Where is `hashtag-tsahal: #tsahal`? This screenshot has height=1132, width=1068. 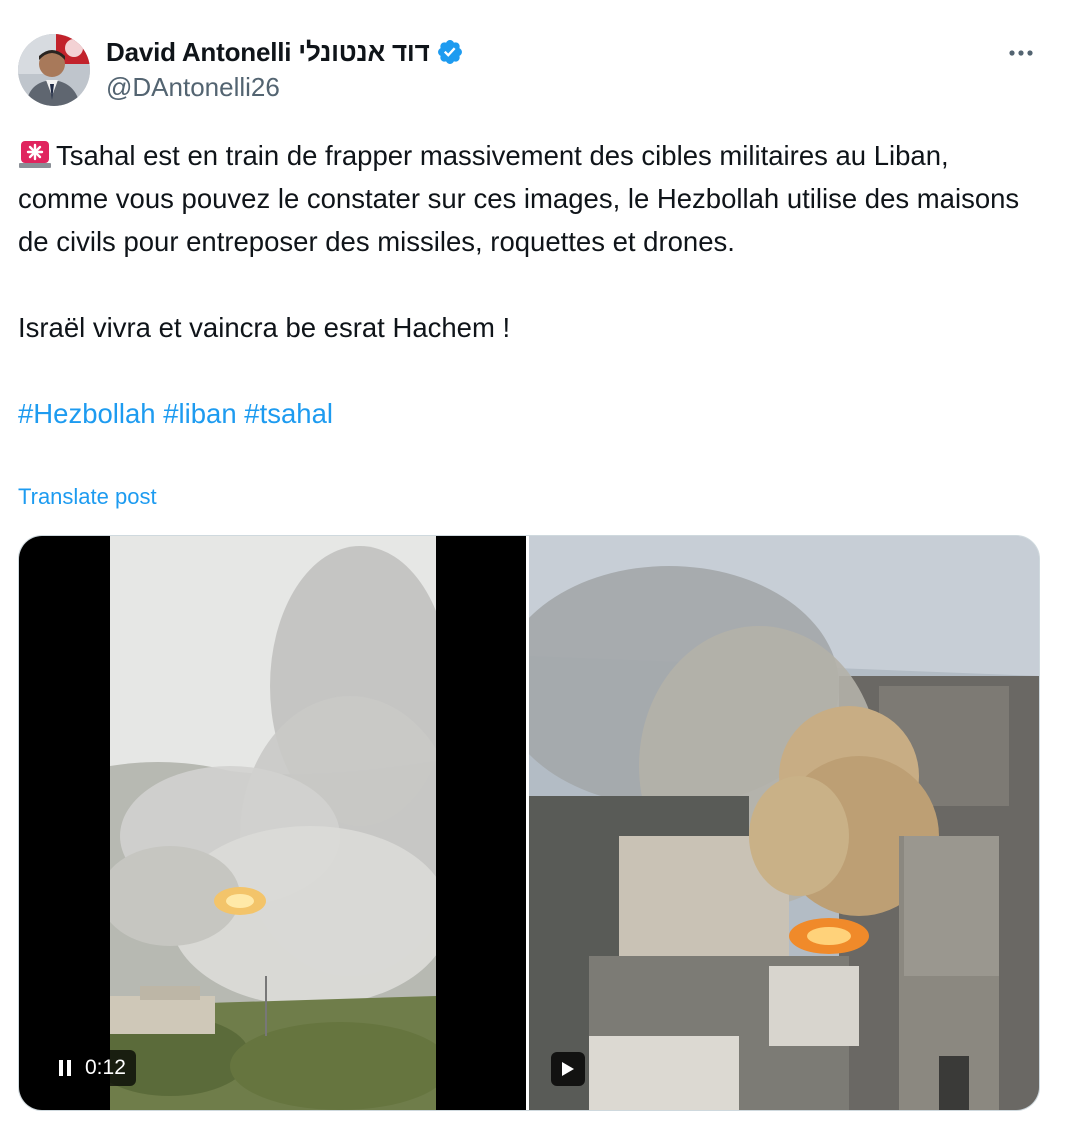 hashtag-tsahal: #tsahal is located at coordinates (288, 413).